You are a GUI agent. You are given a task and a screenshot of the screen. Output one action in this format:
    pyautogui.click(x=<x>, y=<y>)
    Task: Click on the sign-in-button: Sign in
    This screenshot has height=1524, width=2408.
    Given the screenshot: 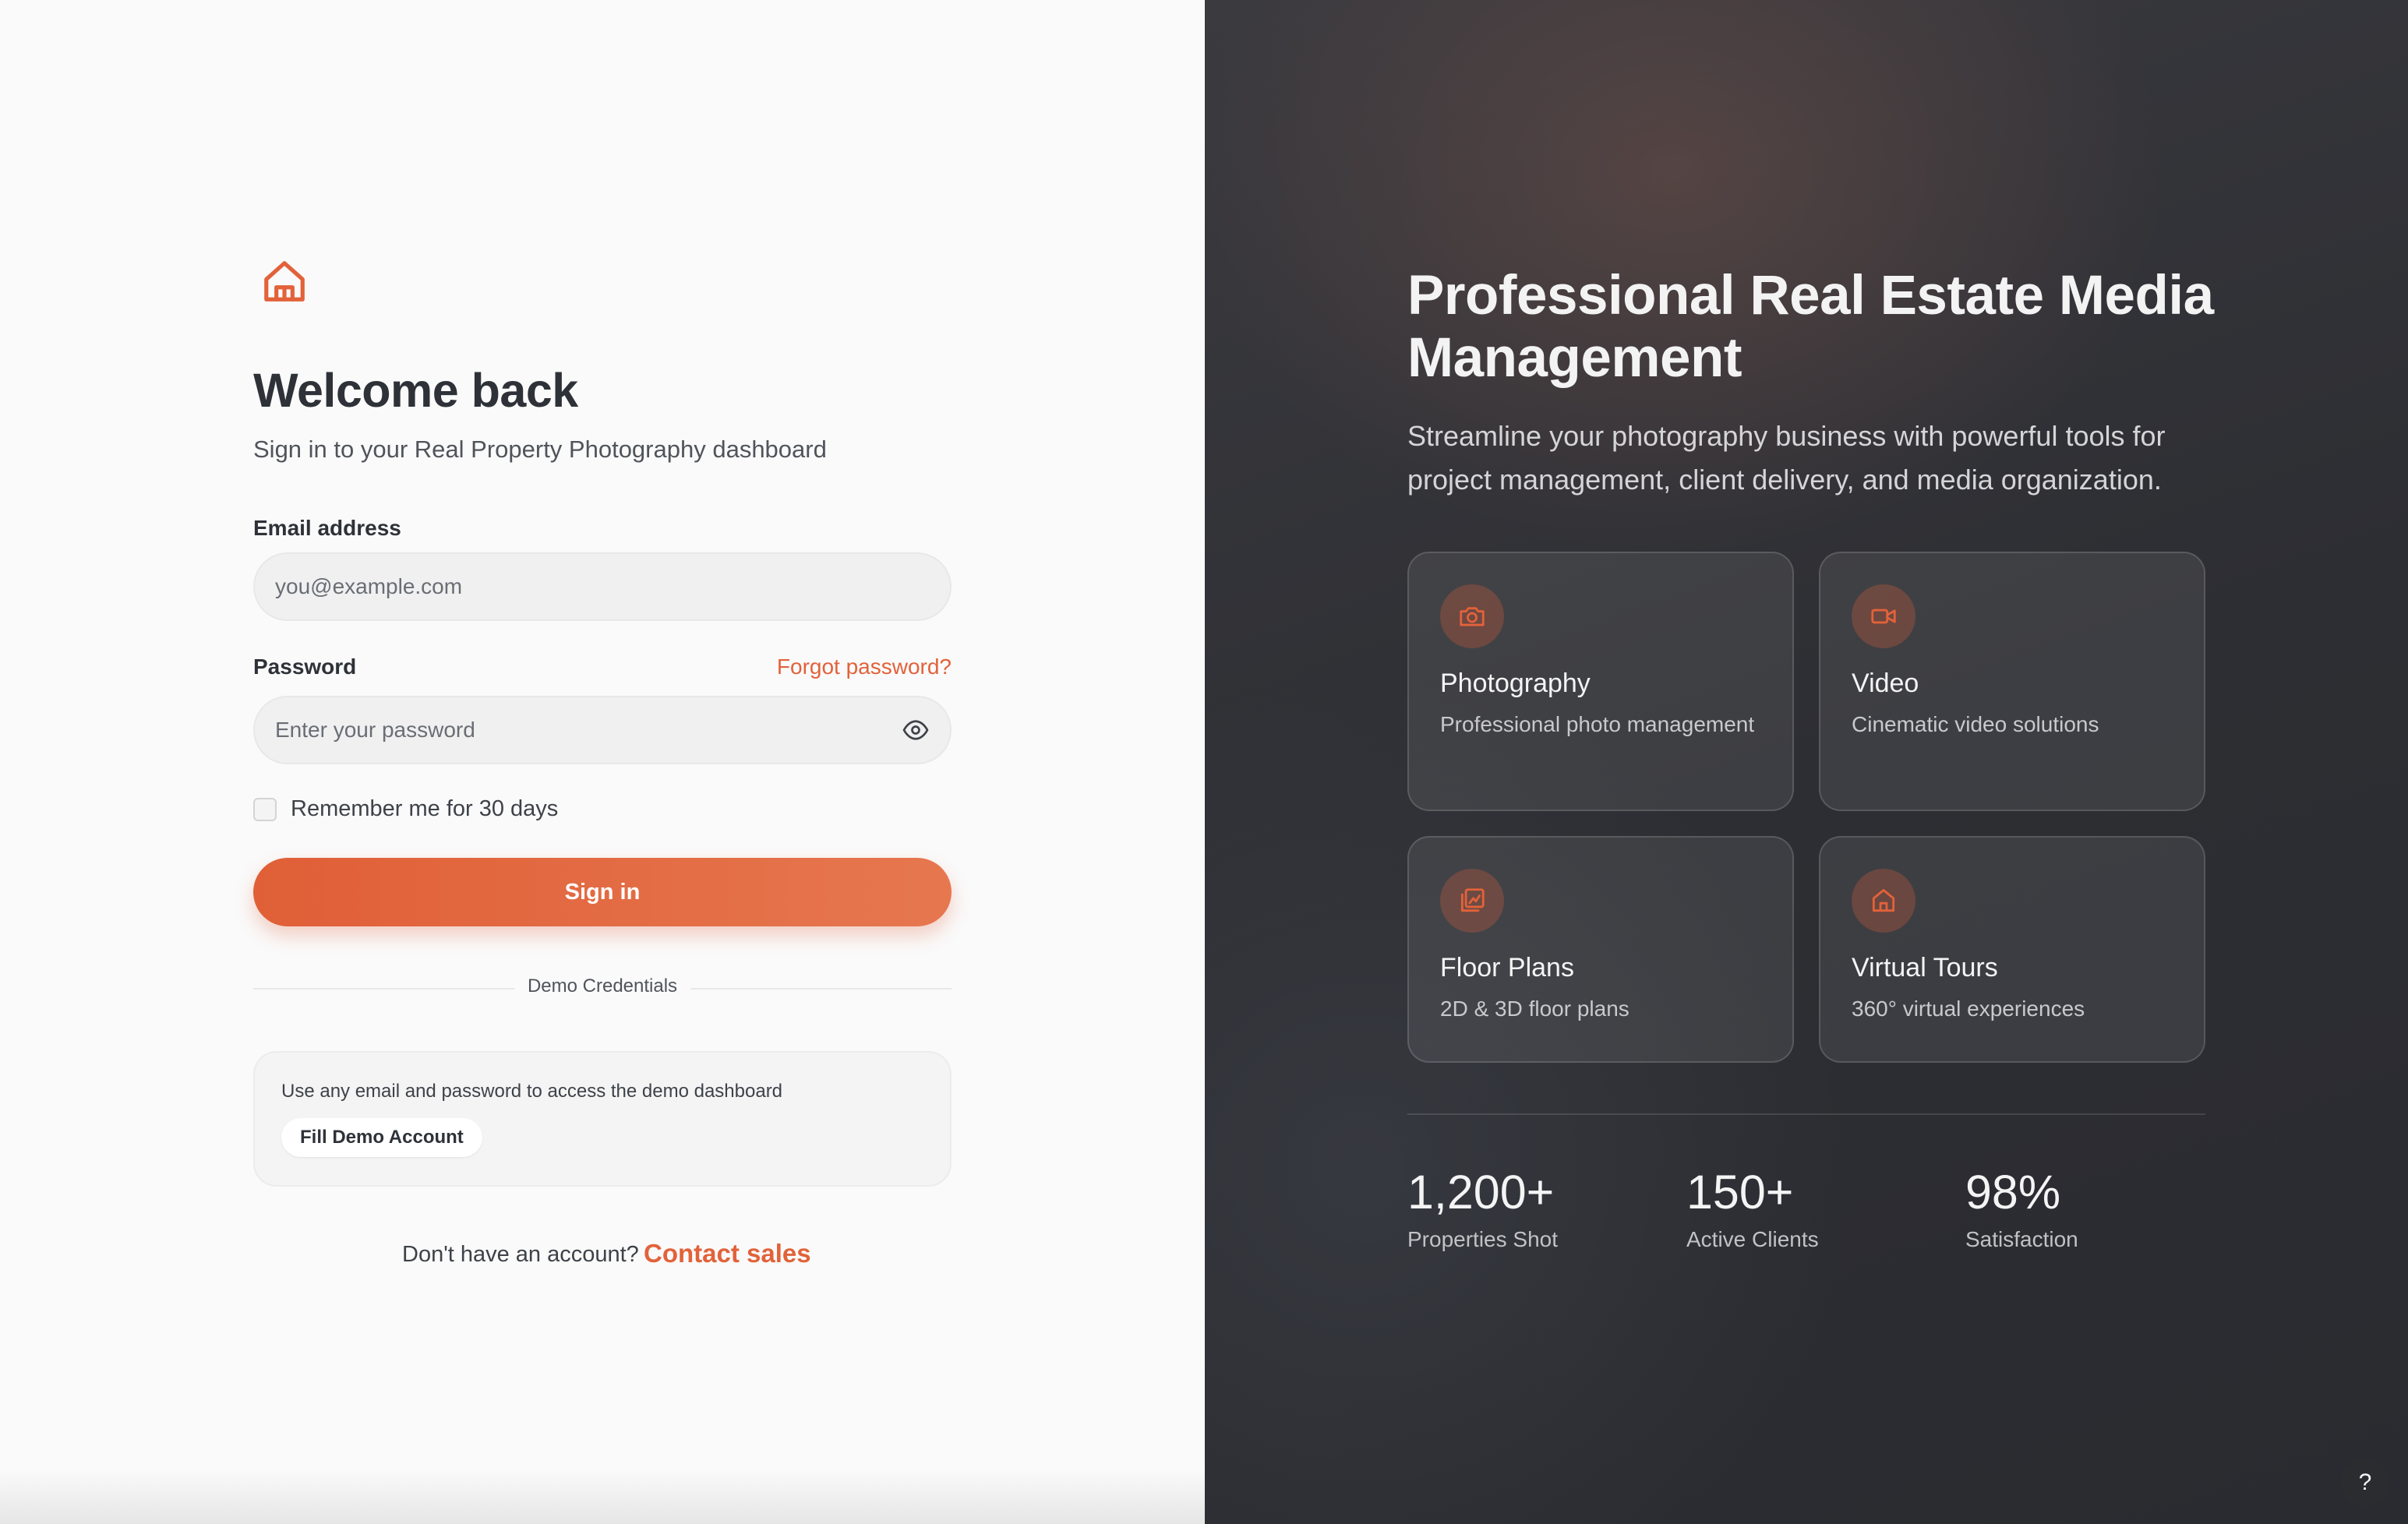 What is the action you would take?
    pyautogui.click(x=602, y=892)
    